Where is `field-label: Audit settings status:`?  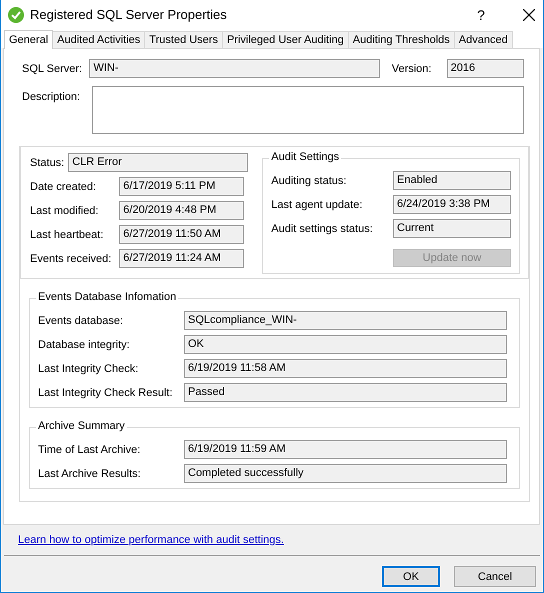 field-label: Audit settings status: is located at coordinates (322, 228).